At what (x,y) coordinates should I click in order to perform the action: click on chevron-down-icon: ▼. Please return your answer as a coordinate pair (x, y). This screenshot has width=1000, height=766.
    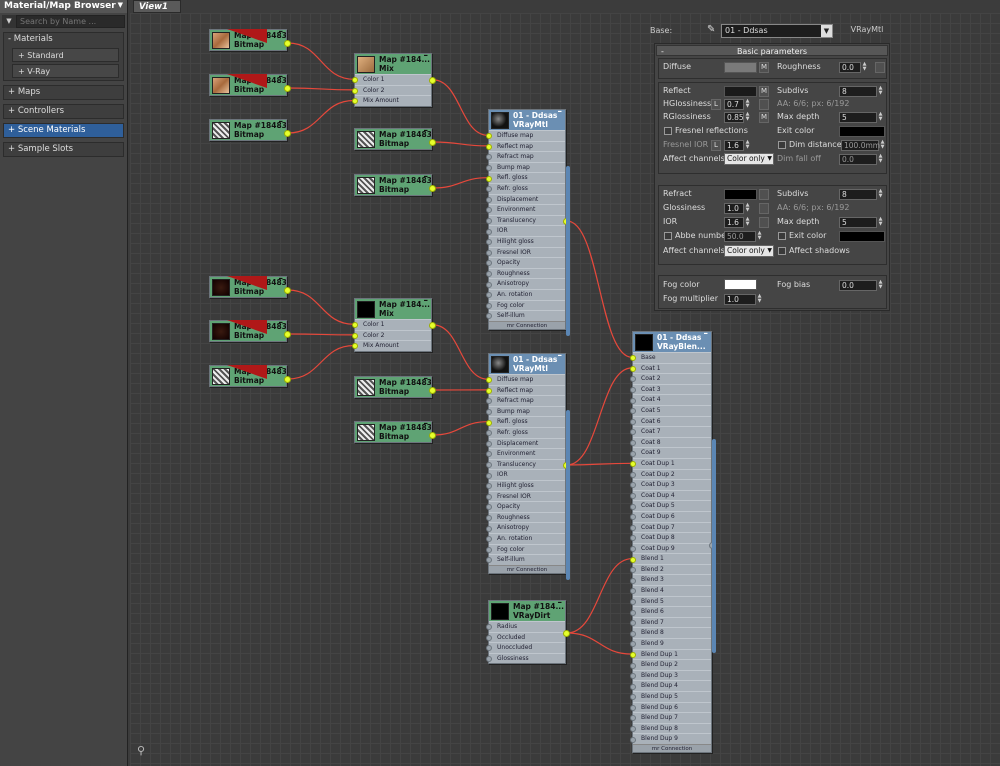
    Looking at the image, I should click on (120, 5).